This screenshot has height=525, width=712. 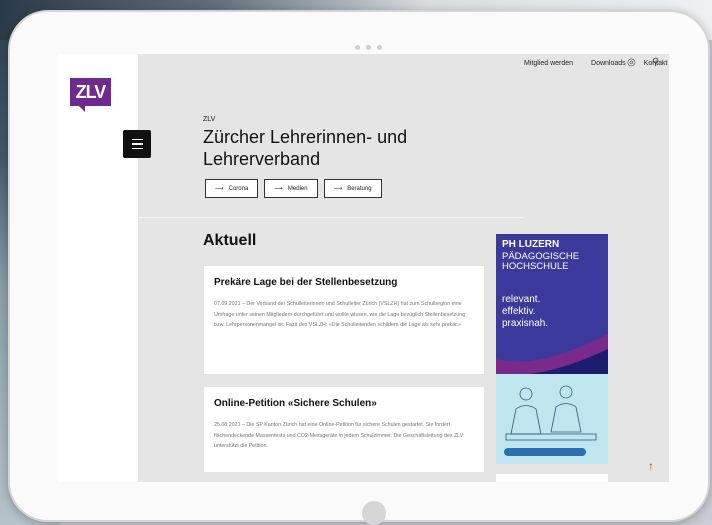 I want to click on top-nav: Mitglied werden Downloads Kontakt, so click(x=595, y=63).